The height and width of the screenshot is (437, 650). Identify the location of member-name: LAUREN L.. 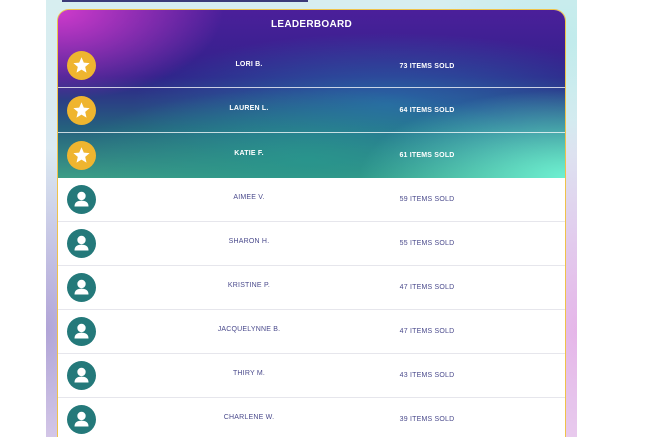
(249, 108).